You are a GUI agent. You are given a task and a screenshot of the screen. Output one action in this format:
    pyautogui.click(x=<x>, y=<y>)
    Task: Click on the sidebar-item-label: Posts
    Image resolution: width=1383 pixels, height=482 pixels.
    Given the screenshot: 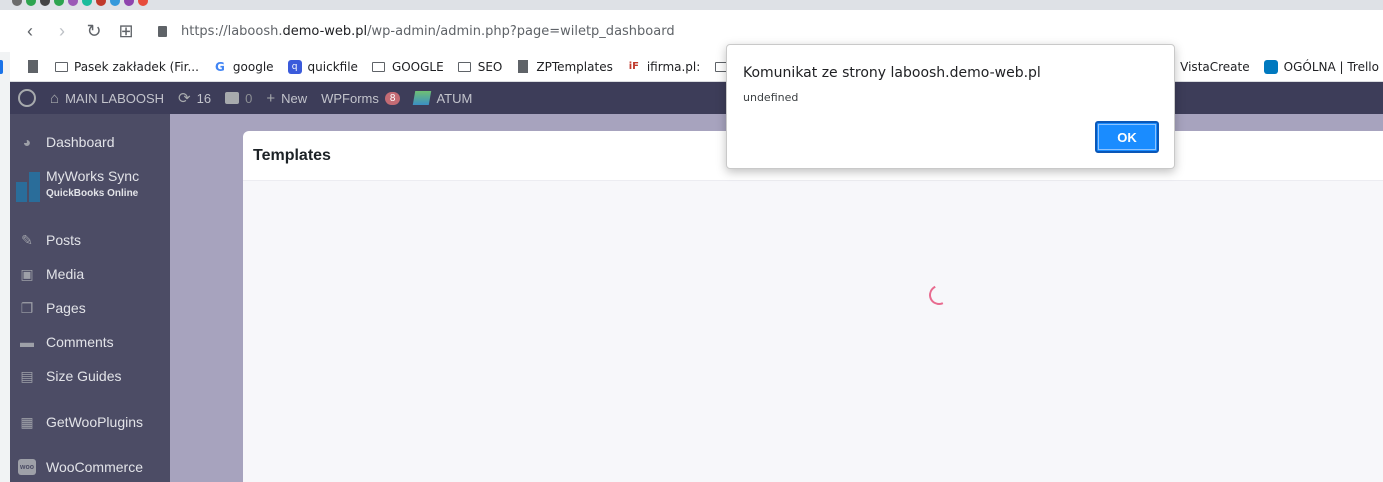 What is the action you would take?
    pyautogui.click(x=64, y=240)
    